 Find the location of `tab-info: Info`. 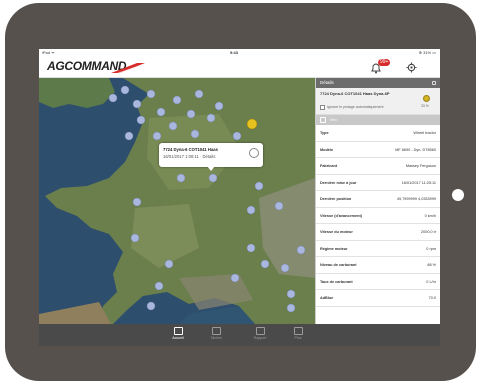

tab-info: Info is located at coordinates (378, 120).